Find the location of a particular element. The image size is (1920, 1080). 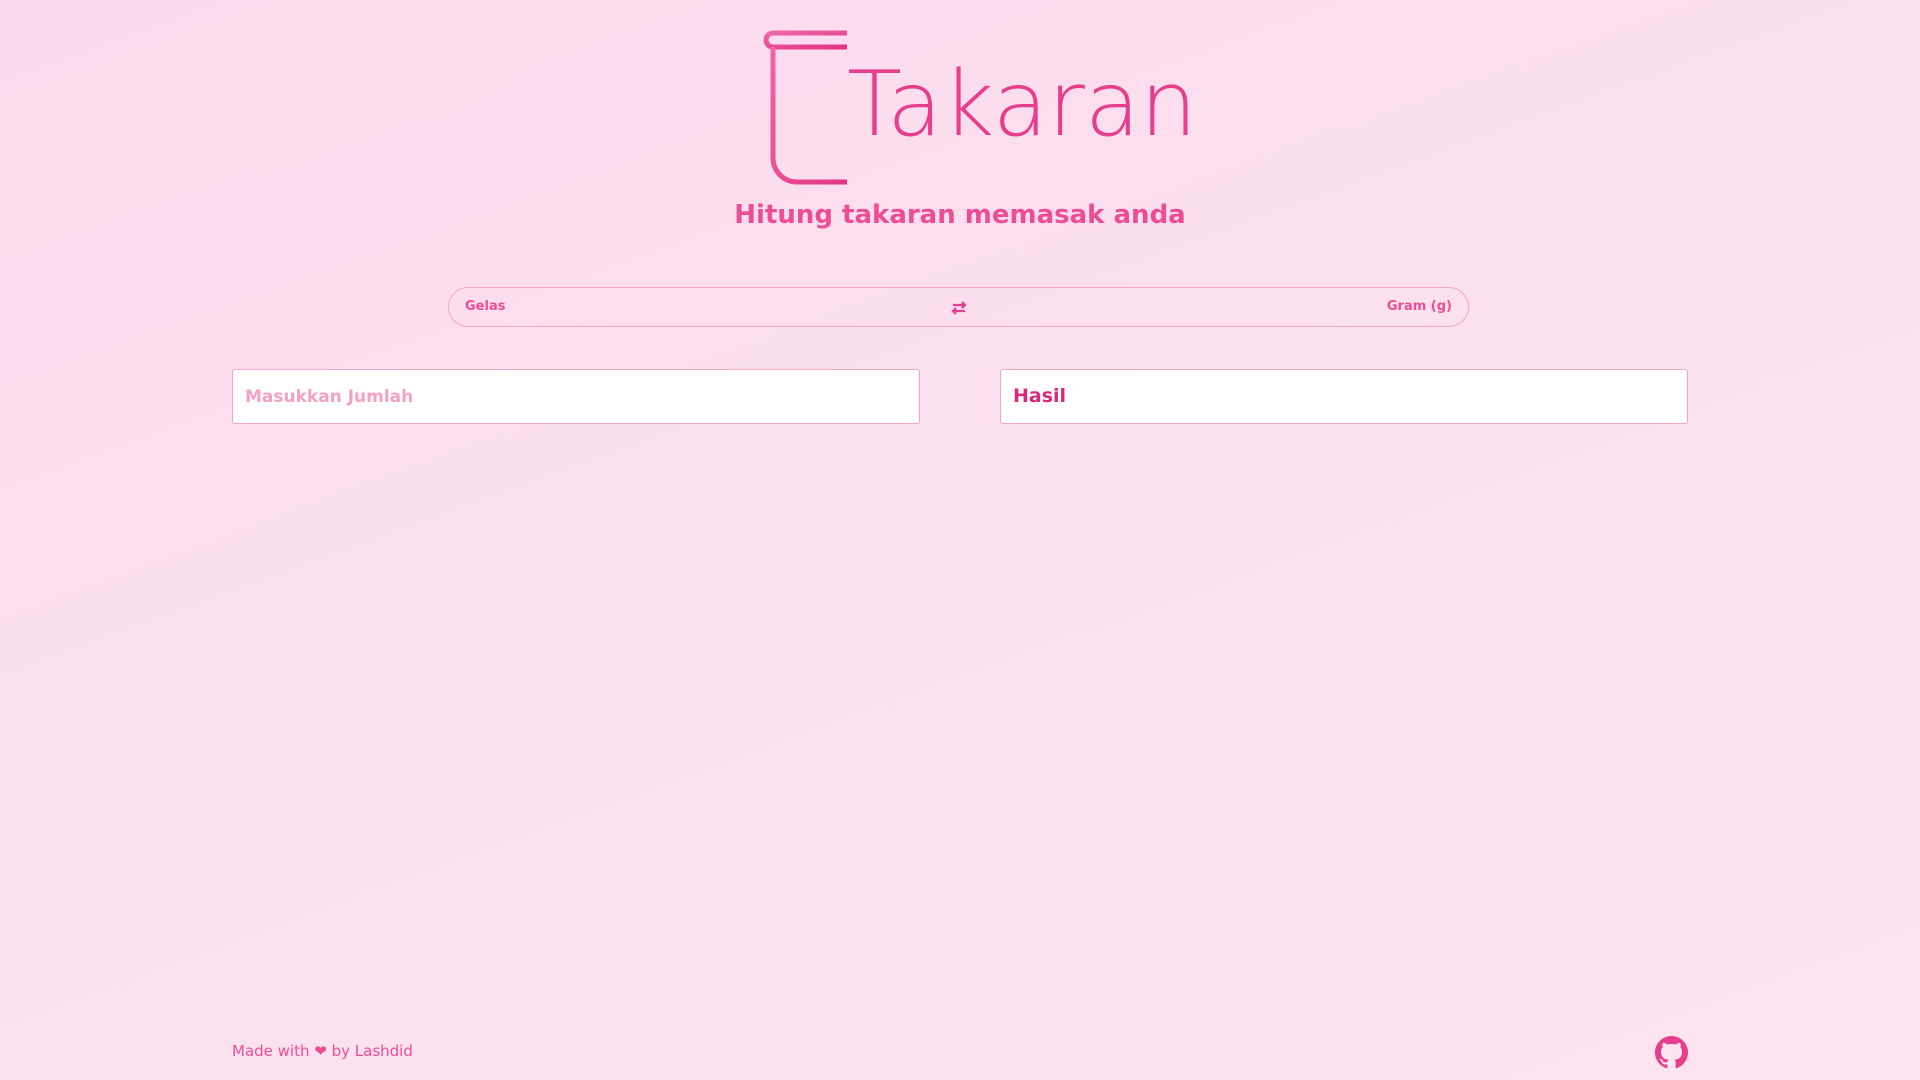

from-unit-select: Gelas is located at coordinates (485, 306).